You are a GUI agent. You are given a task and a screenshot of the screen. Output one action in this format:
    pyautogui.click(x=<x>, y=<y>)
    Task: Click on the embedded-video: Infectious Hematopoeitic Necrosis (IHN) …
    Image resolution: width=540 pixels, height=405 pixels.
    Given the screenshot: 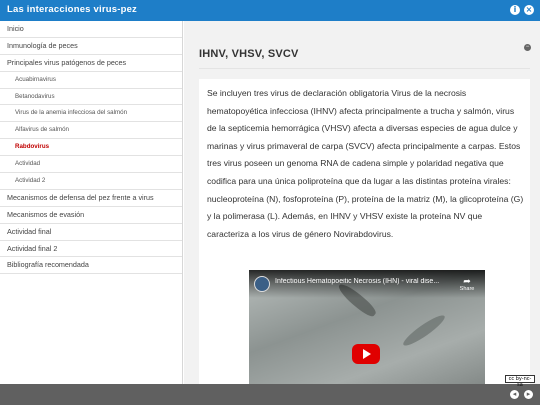 What is the action you would take?
    pyautogui.click(x=367, y=327)
    